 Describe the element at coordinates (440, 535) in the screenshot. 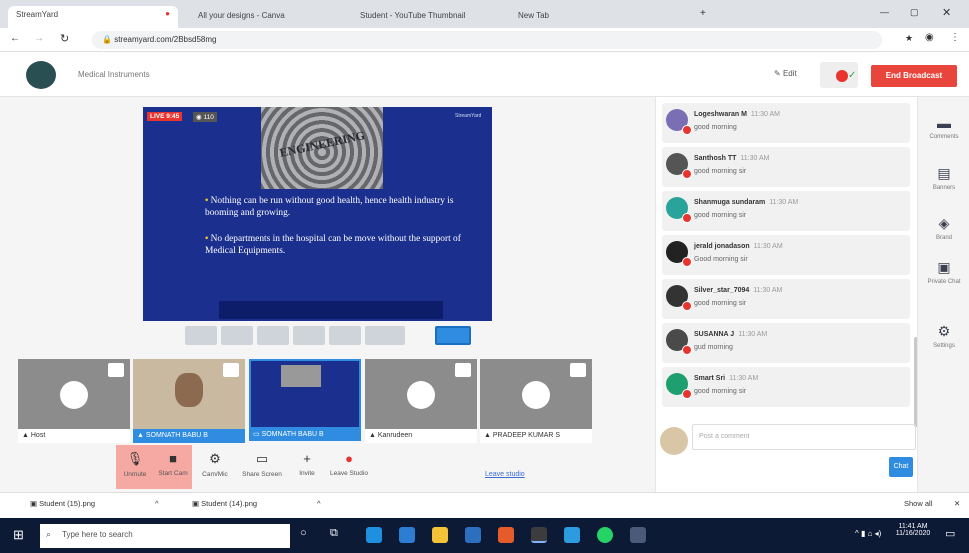

I see `file-explorer-icon` at that location.